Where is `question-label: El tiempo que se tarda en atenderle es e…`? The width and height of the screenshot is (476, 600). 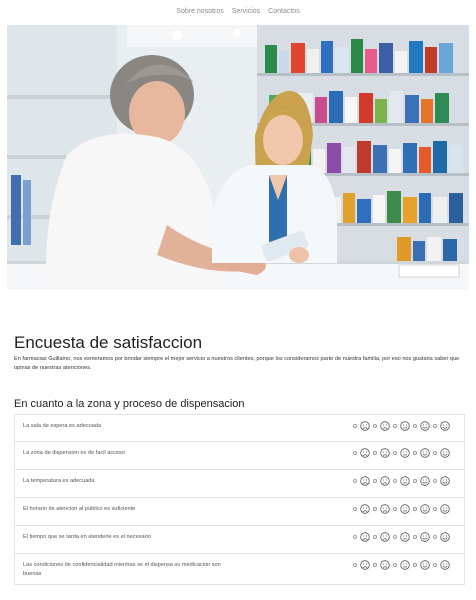 question-label: El tiempo que se tarda en atenderle es e… is located at coordinates (87, 537).